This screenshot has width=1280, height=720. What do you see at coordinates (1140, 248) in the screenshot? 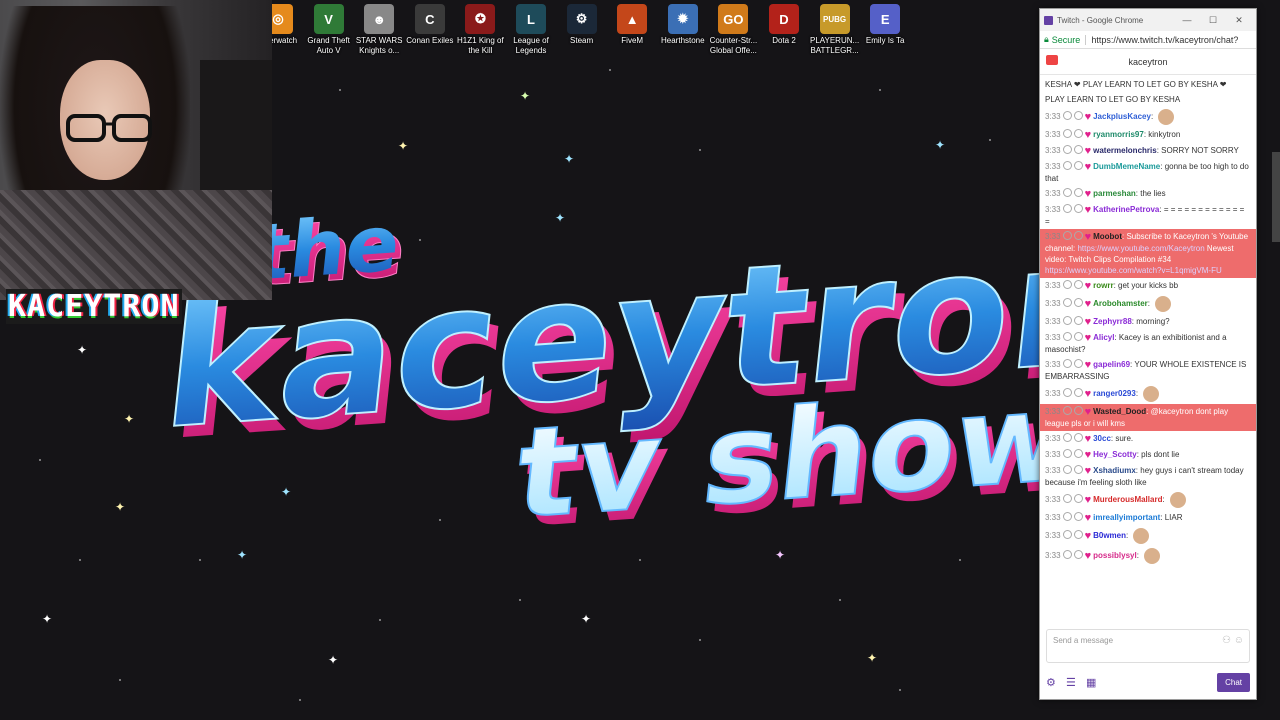
I see `chat-link: https://www.youtube.com/Kaceytron` at bounding box center [1140, 248].